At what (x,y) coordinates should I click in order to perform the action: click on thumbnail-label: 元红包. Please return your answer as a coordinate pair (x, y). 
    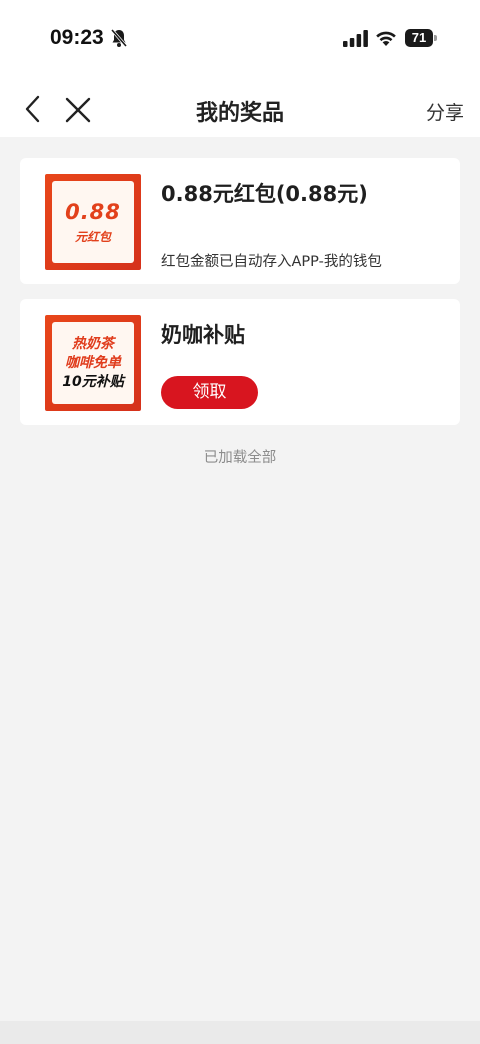
    Looking at the image, I should click on (92, 236).